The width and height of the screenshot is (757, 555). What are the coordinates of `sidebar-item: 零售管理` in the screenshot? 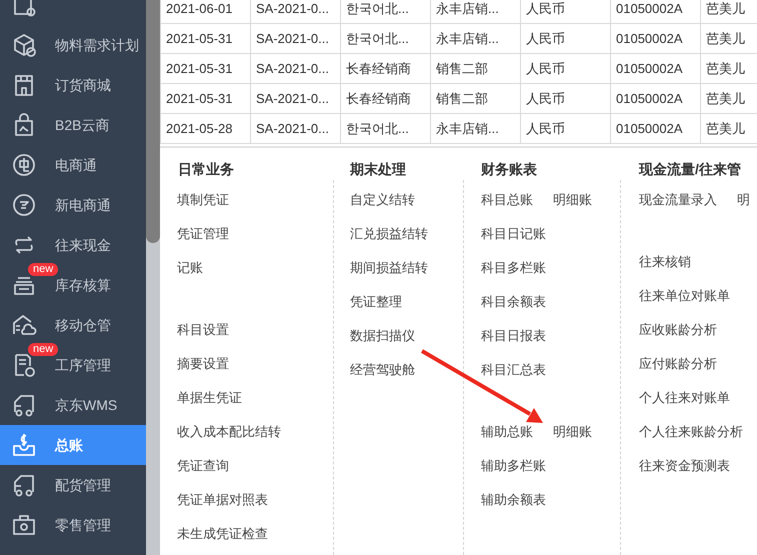 It's located at (73, 525).